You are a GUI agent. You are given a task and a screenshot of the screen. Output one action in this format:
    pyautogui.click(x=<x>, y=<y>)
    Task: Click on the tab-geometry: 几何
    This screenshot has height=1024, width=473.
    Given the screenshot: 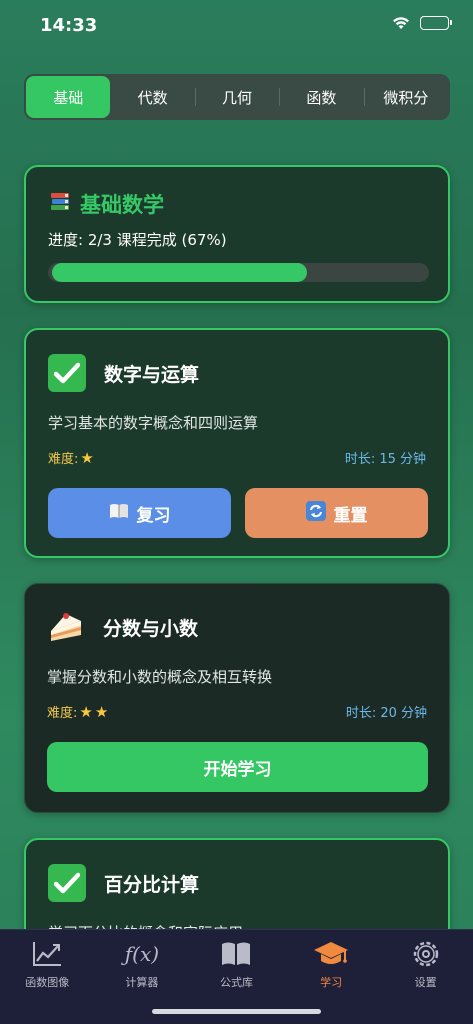 What is the action you would take?
    pyautogui.click(x=236, y=97)
    